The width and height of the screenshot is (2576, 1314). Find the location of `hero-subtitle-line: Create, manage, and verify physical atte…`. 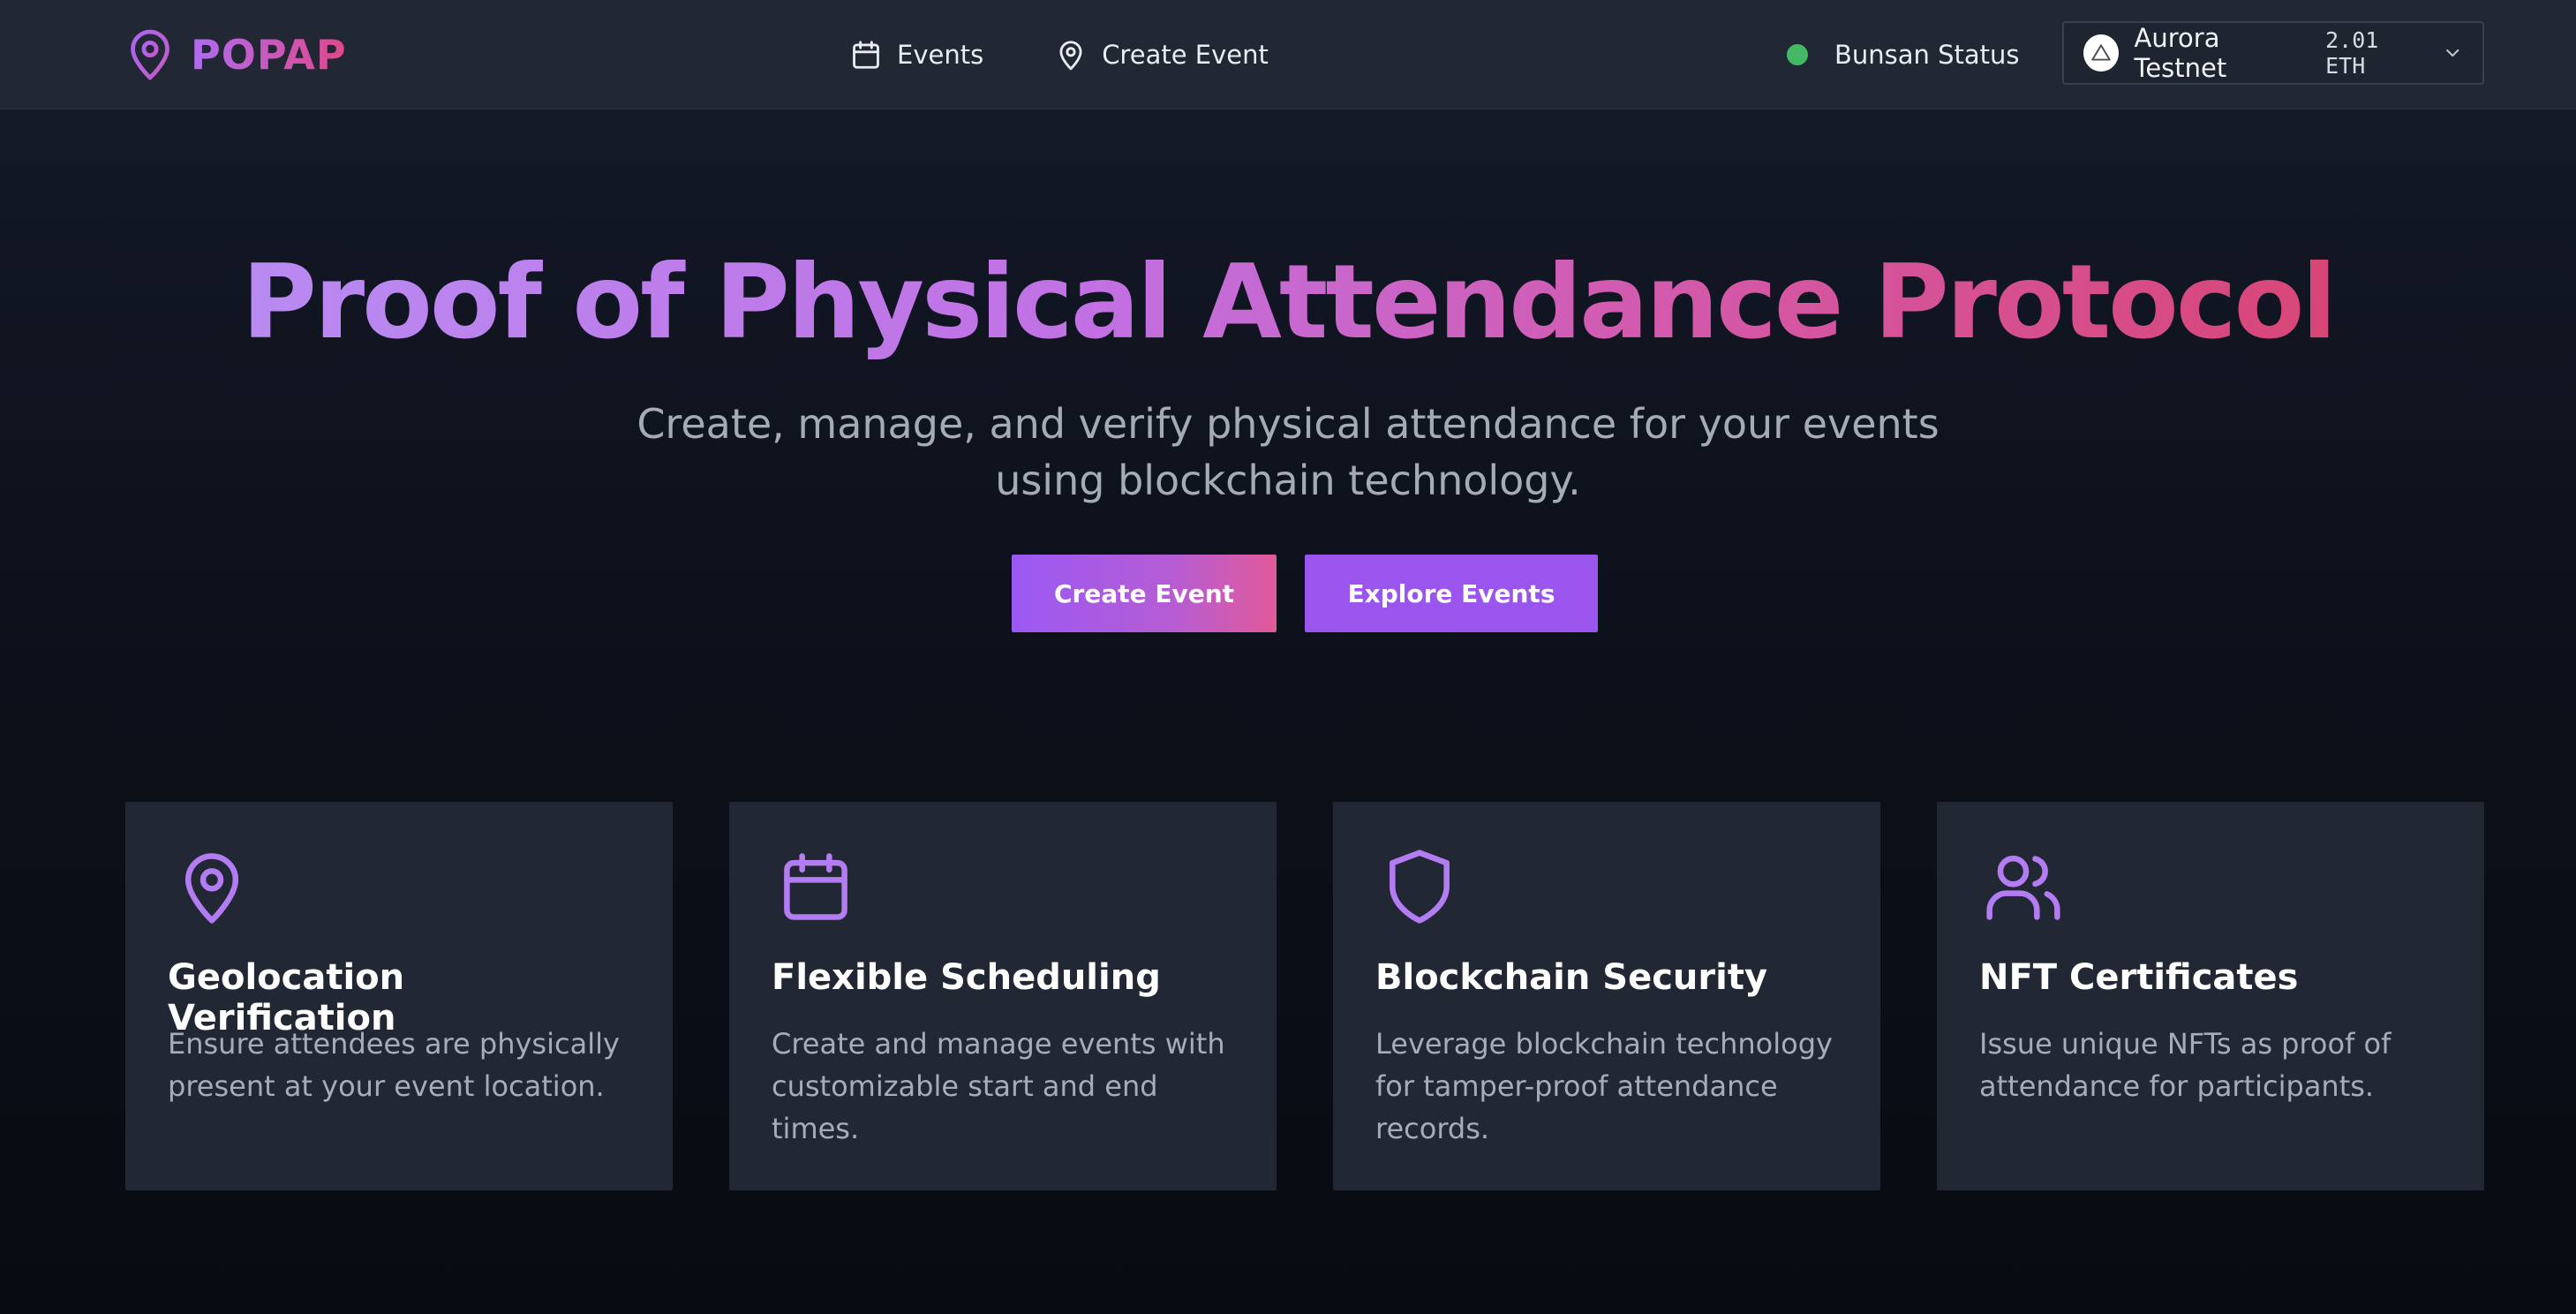

hero-subtitle-line: Create, manage, and verify physical atte… is located at coordinates (1288, 424).